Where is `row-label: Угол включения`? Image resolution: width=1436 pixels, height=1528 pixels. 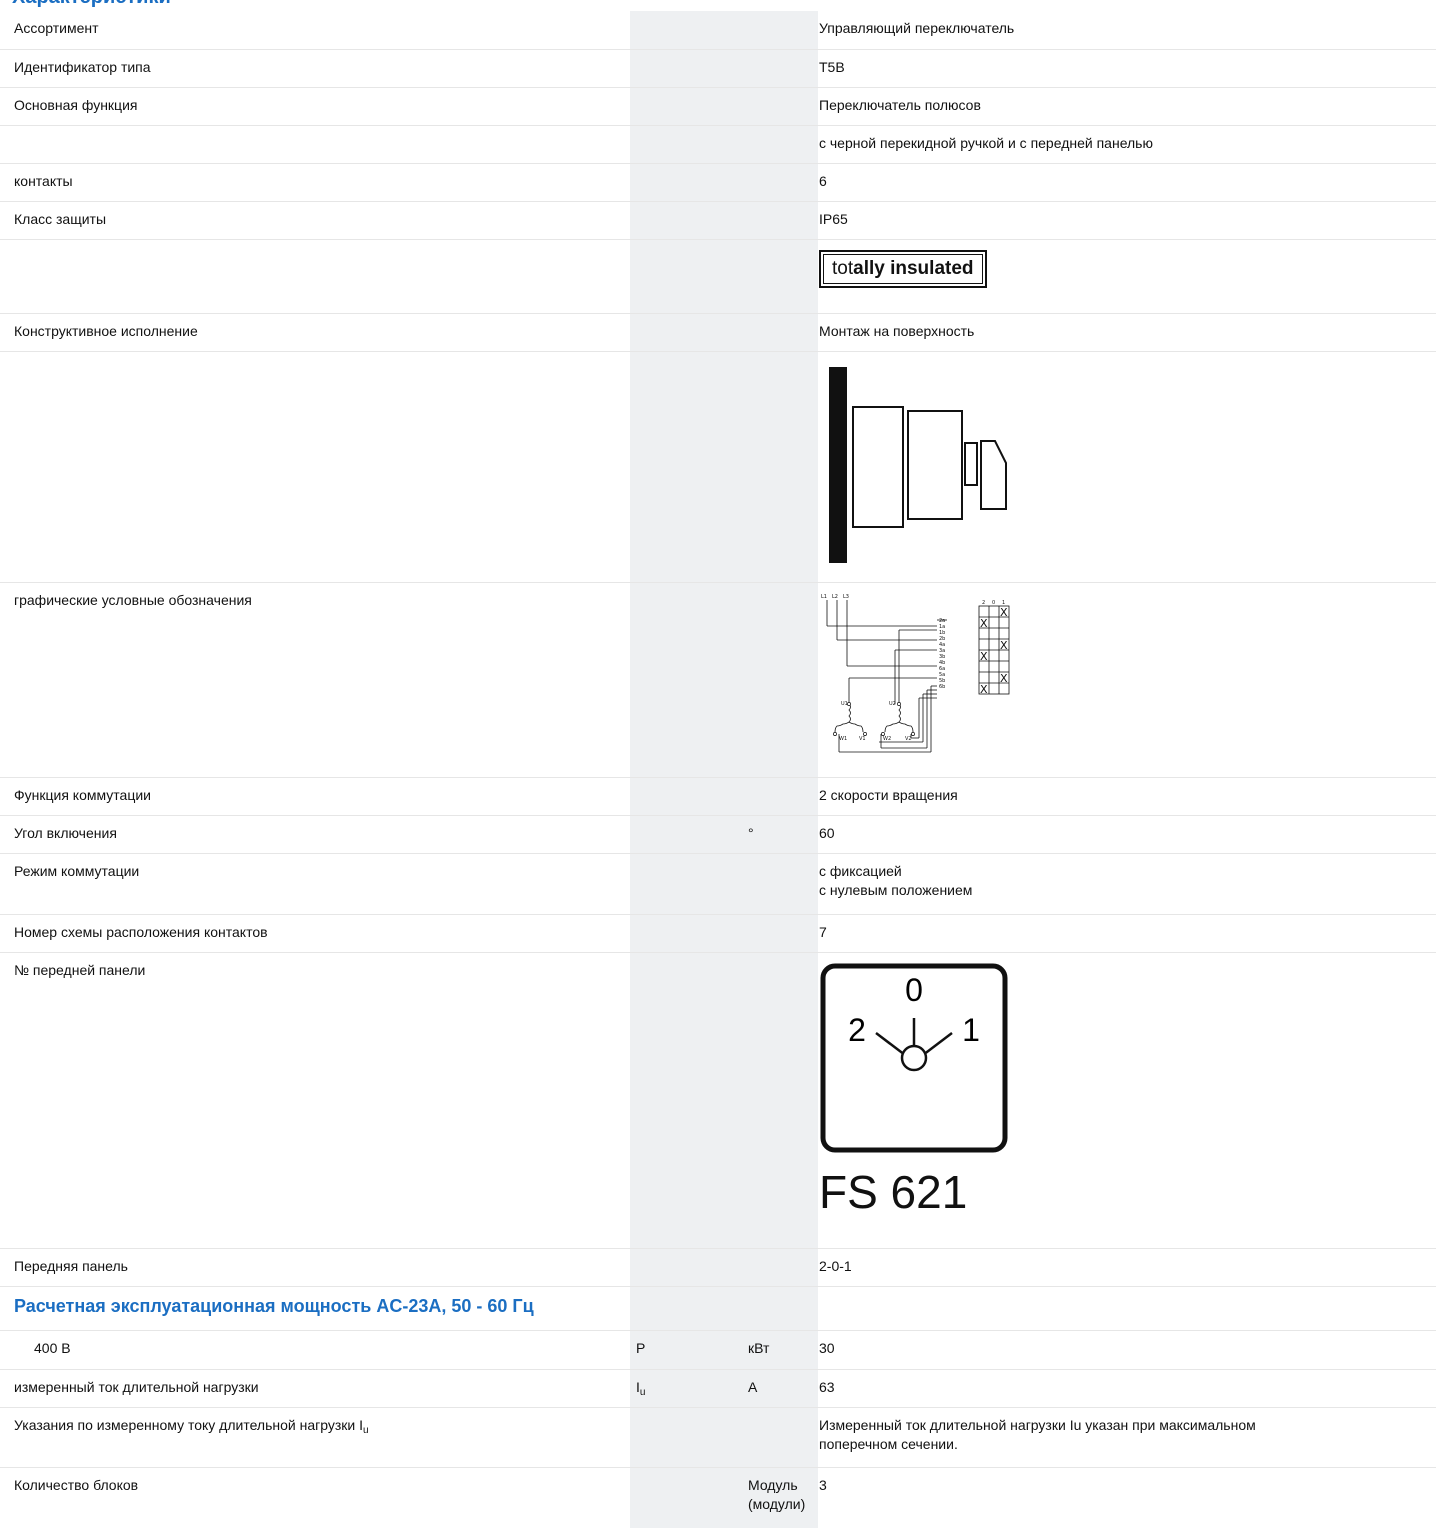
row-label: Угол включения is located at coordinates (315, 833).